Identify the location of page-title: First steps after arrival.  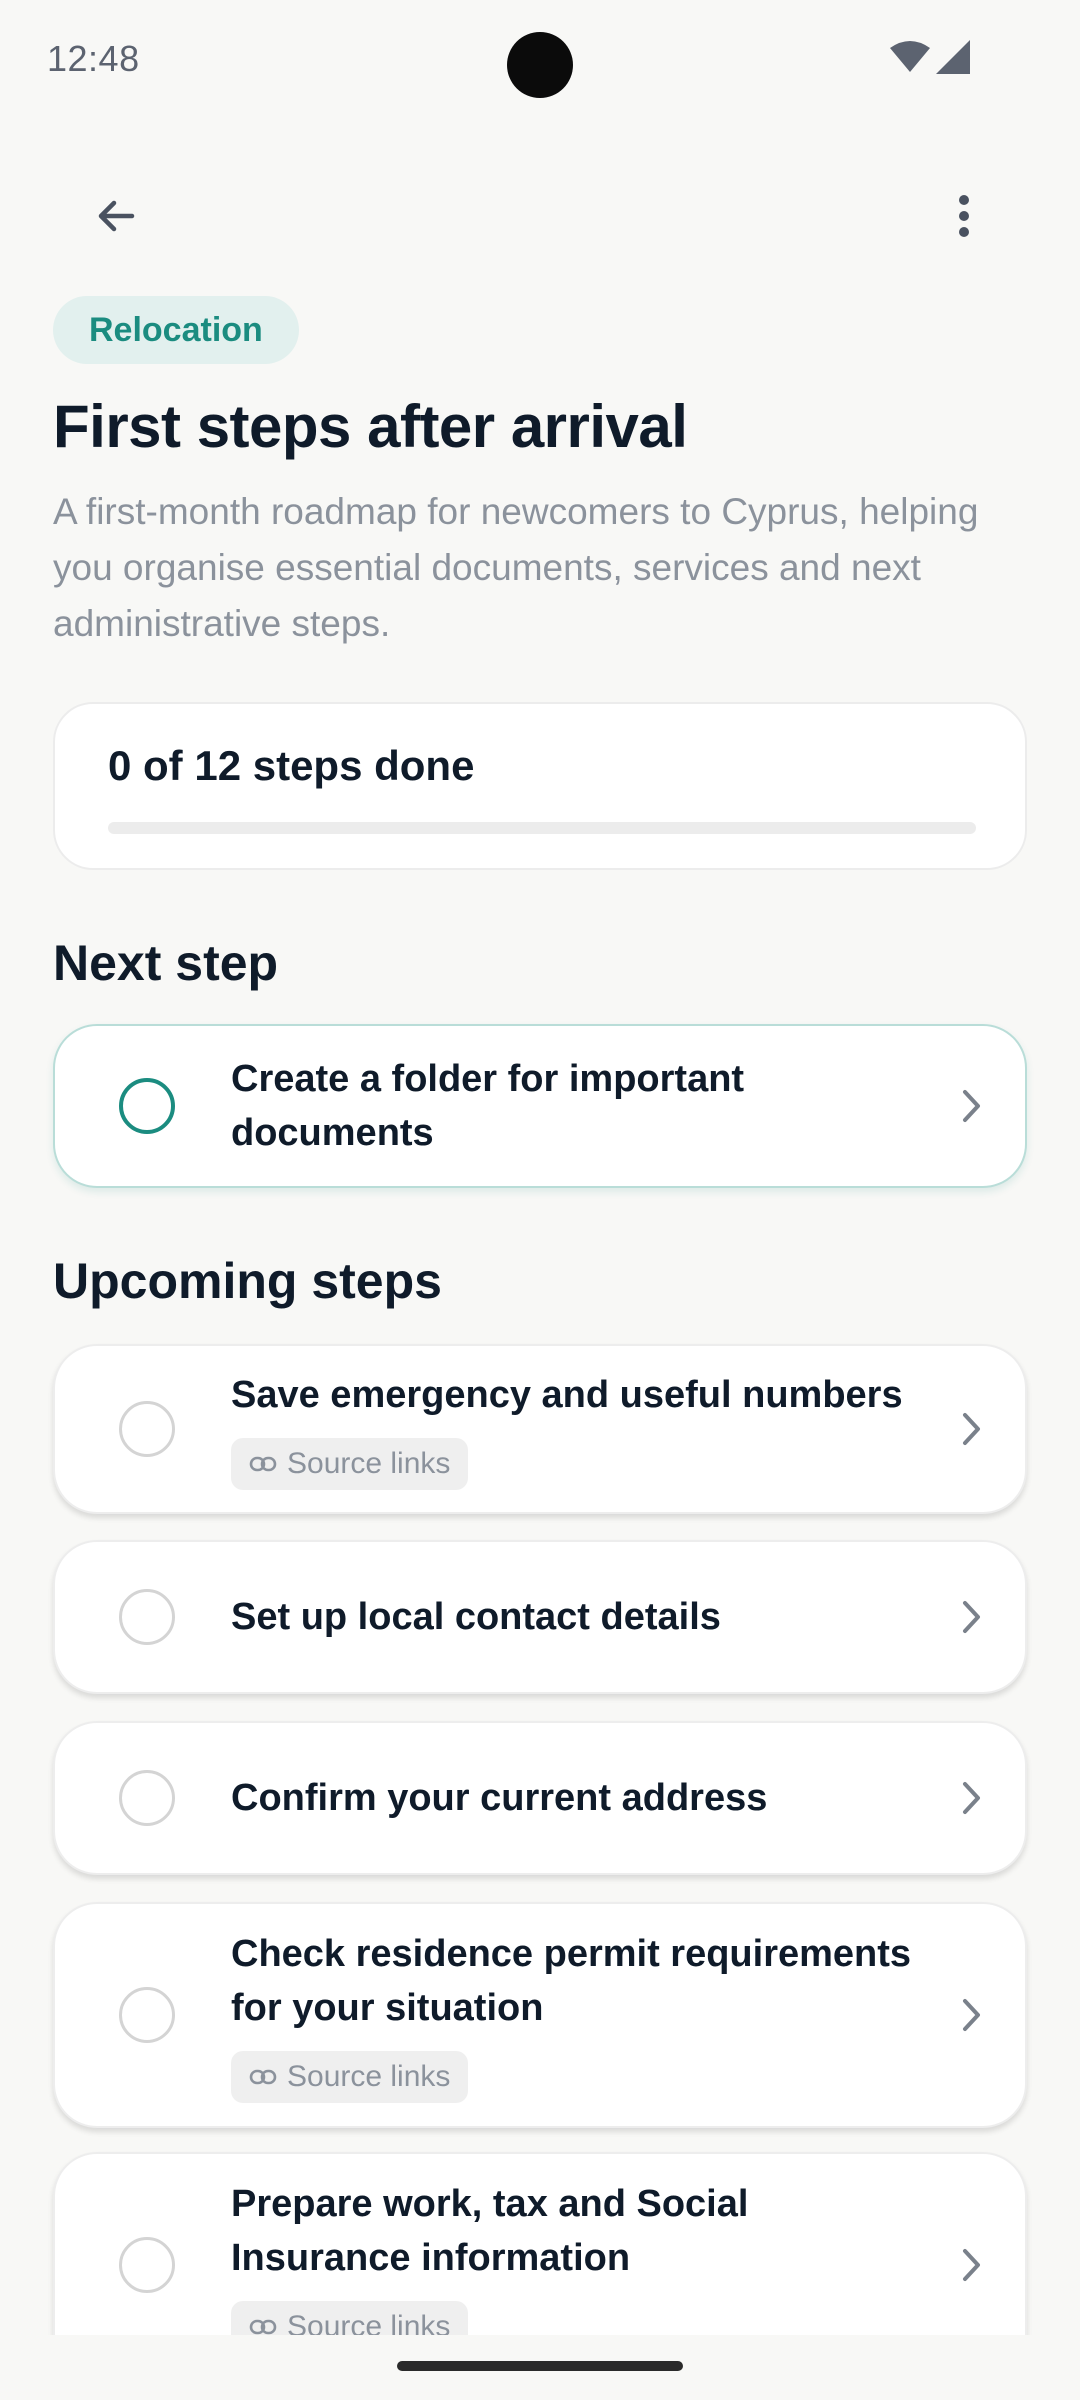
(370, 426).